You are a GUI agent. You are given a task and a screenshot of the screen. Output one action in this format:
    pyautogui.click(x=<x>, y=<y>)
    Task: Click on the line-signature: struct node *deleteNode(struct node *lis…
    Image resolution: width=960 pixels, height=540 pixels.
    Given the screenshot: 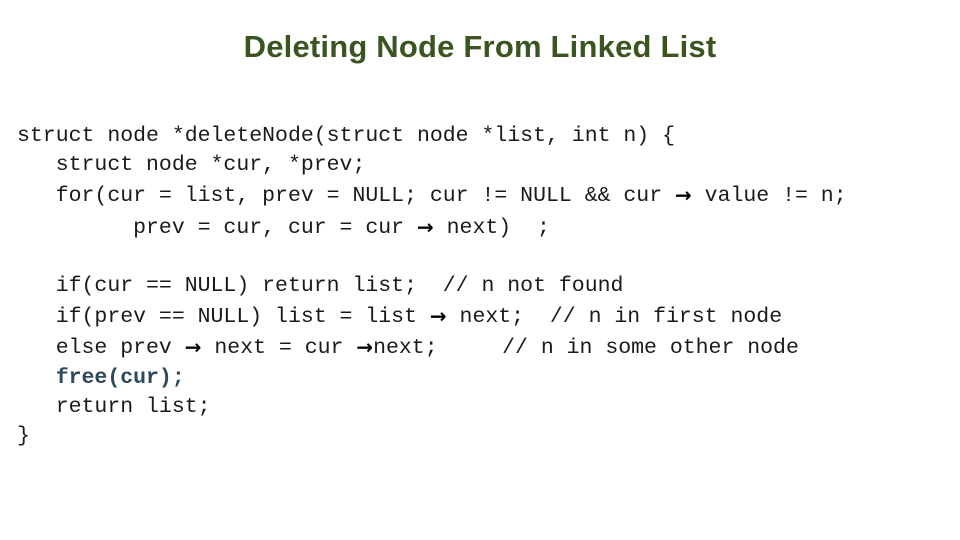 What is the action you would take?
    pyautogui.click(x=482, y=136)
    